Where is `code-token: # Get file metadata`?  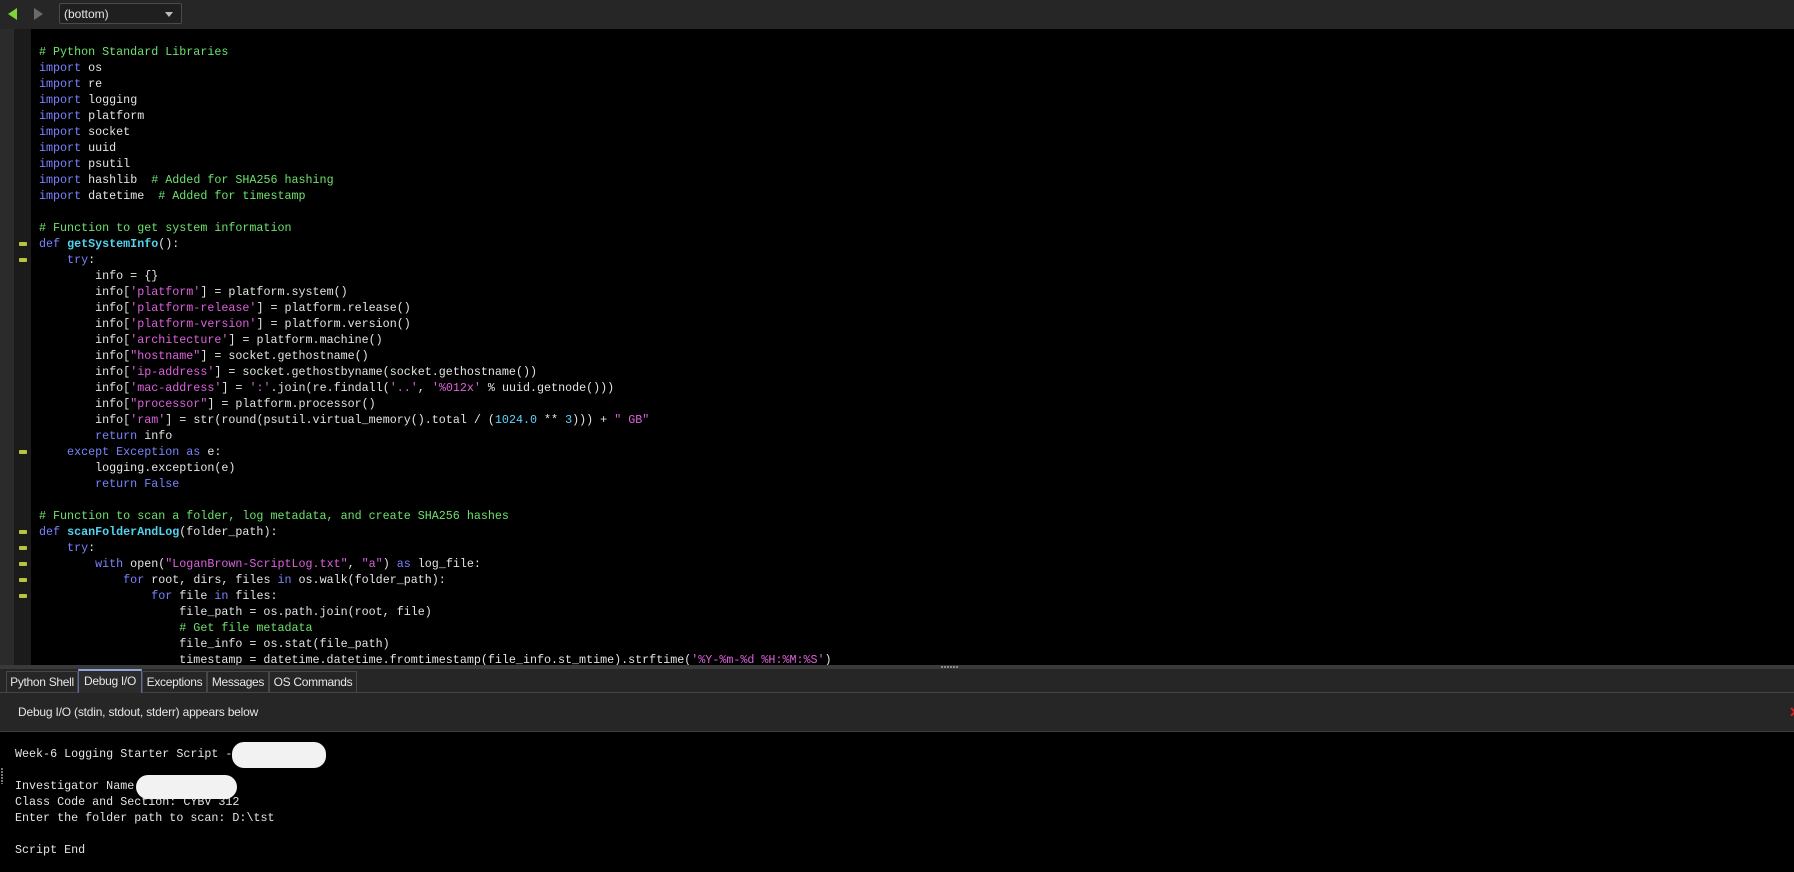 code-token: # Get file metadata is located at coordinates (176, 628).